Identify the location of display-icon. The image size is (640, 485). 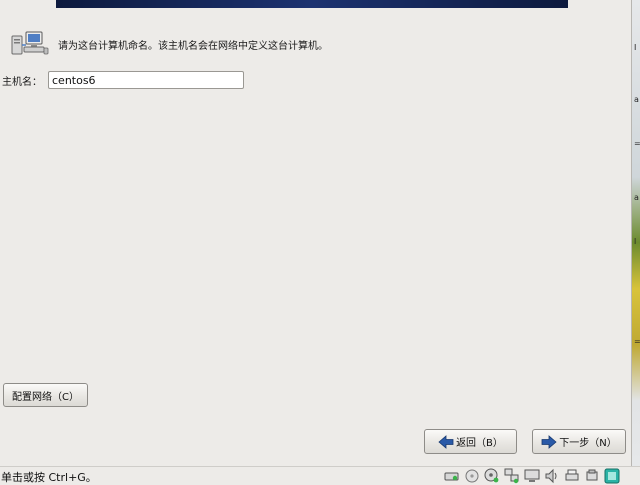
(532, 476).